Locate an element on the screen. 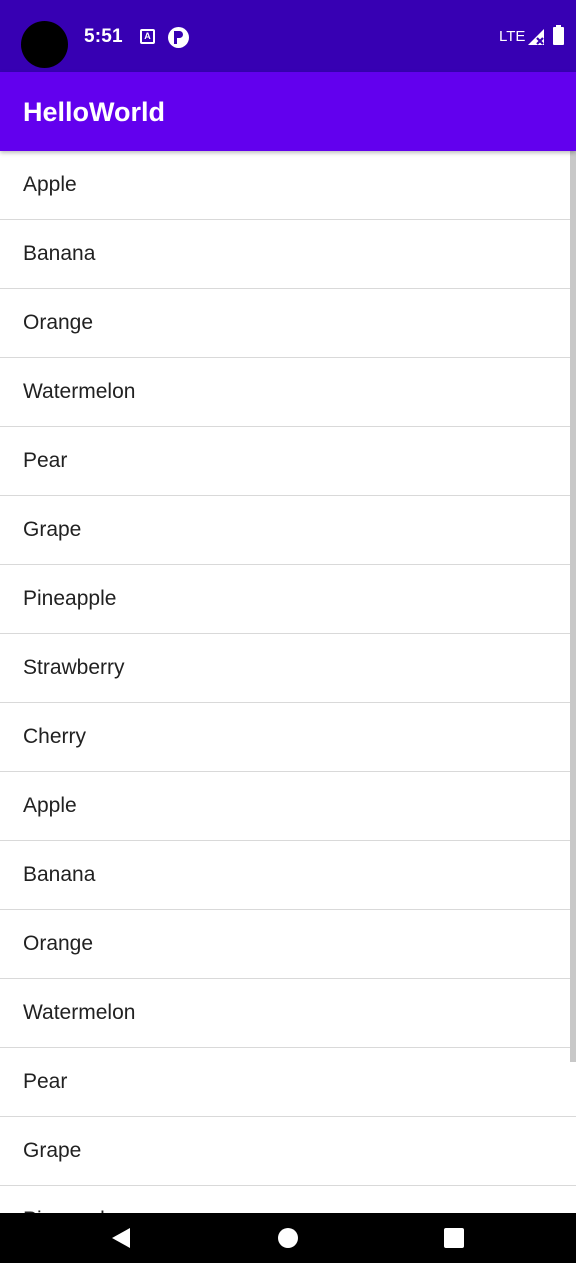  notification-p-icon is located at coordinates (178, 37).